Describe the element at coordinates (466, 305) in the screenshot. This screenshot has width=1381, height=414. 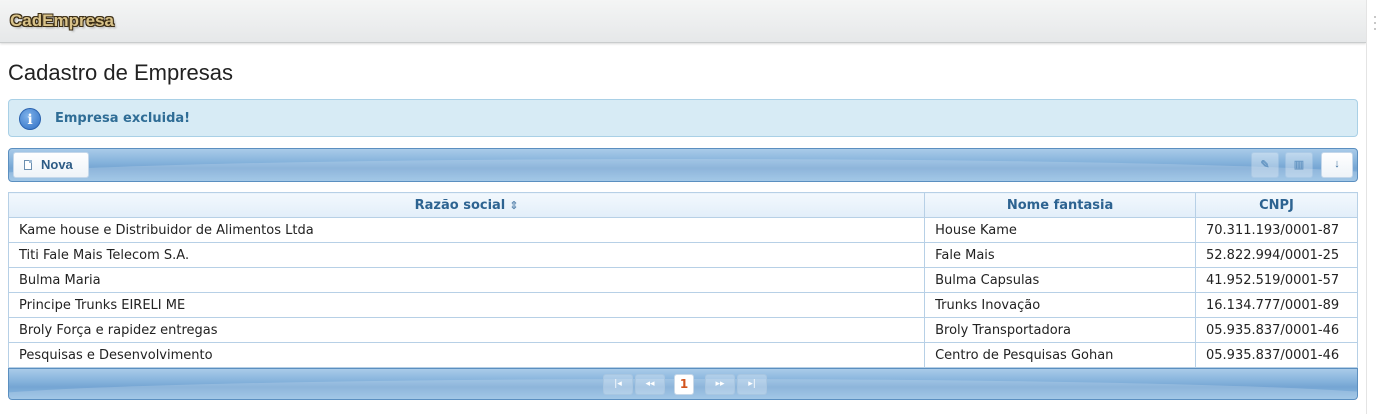
I see `cell-razao-social: Principe Trunks EIRELI ME` at that location.